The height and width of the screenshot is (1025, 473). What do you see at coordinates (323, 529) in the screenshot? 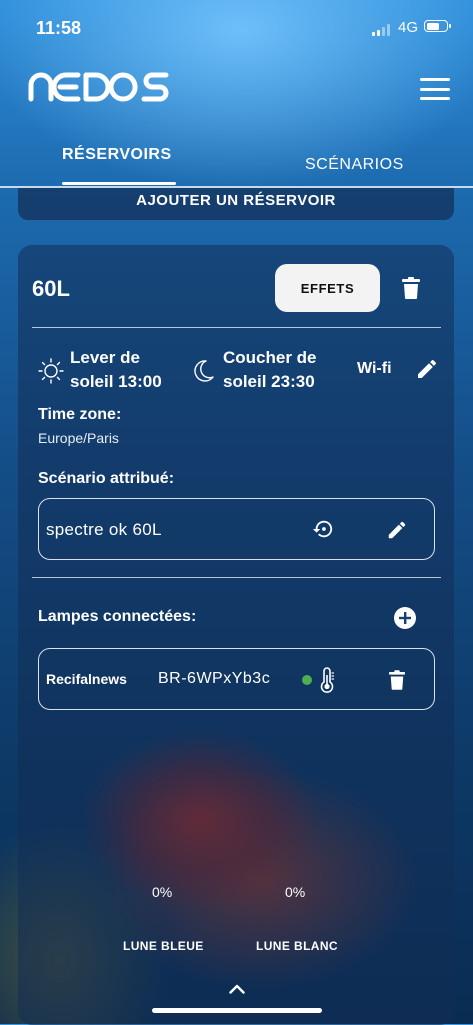
I see `restore-icon` at bounding box center [323, 529].